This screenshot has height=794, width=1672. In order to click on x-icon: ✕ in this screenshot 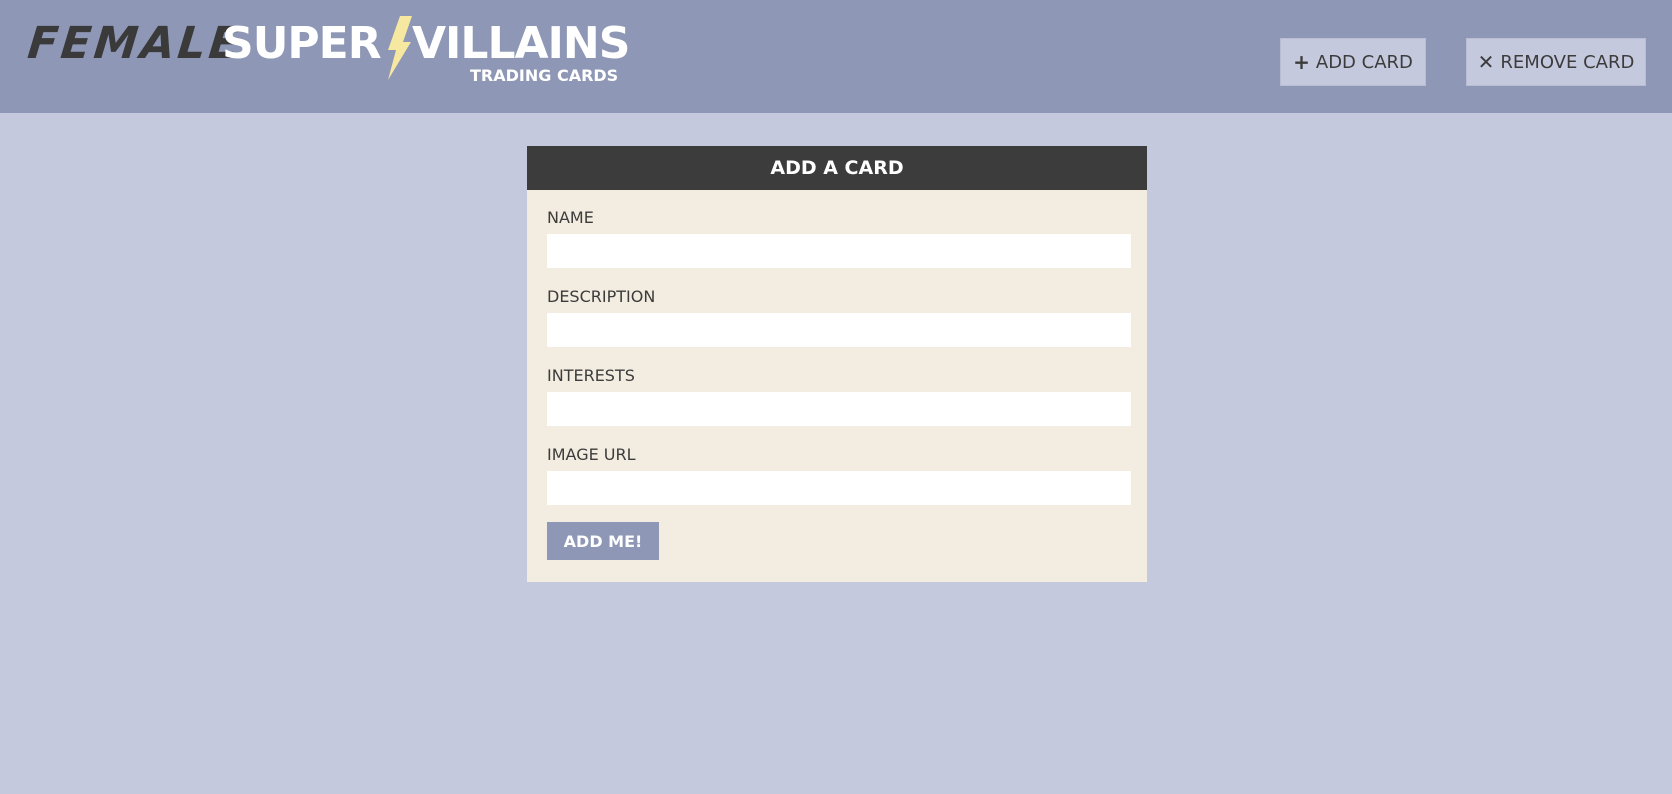, I will do `click(1486, 62)`.